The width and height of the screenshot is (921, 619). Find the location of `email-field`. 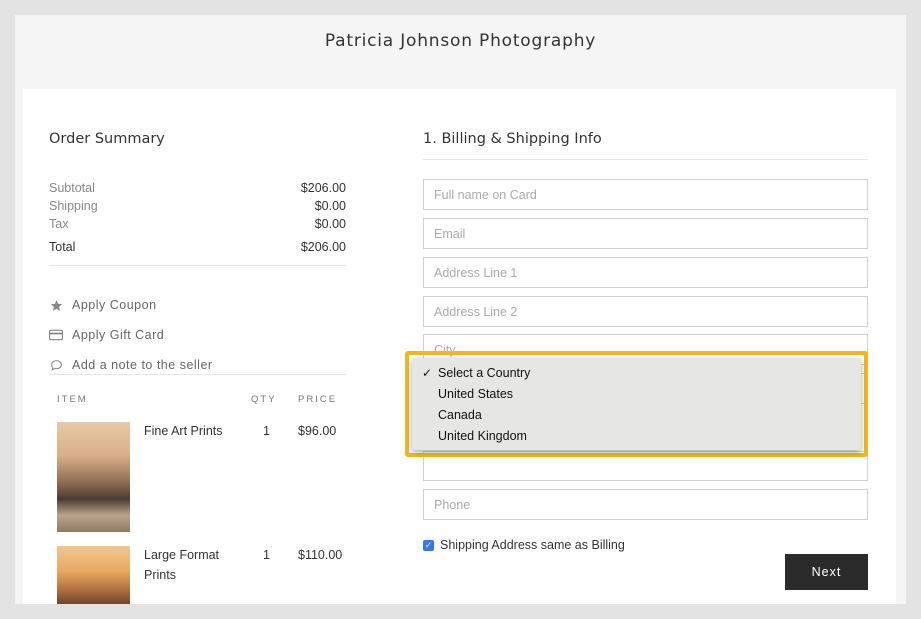

email-field is located at coordinates (645, 233).